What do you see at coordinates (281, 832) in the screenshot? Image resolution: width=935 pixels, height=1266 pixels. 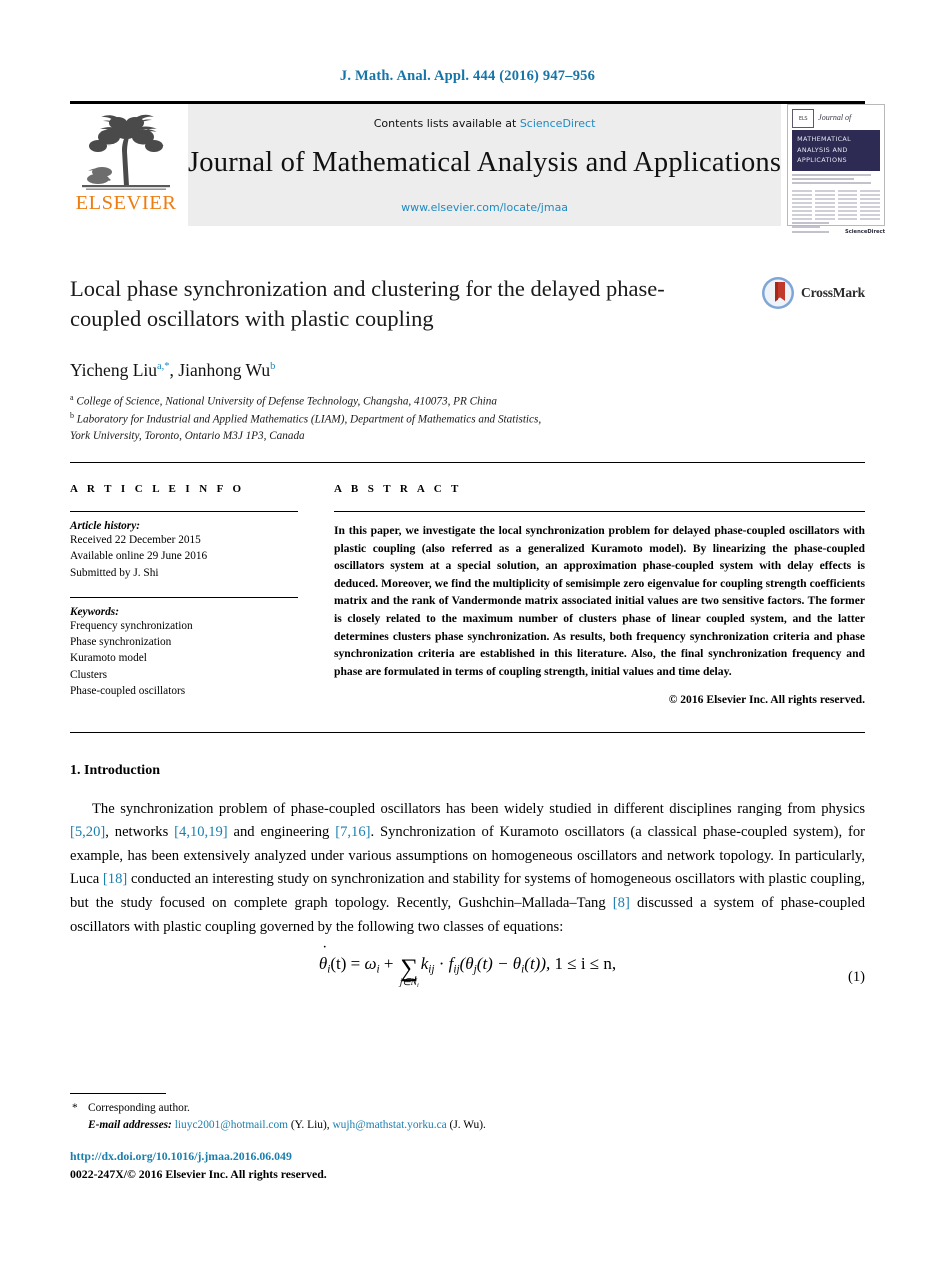 I see `intro-text-3: and engineering` at bounding box center [281, 832].